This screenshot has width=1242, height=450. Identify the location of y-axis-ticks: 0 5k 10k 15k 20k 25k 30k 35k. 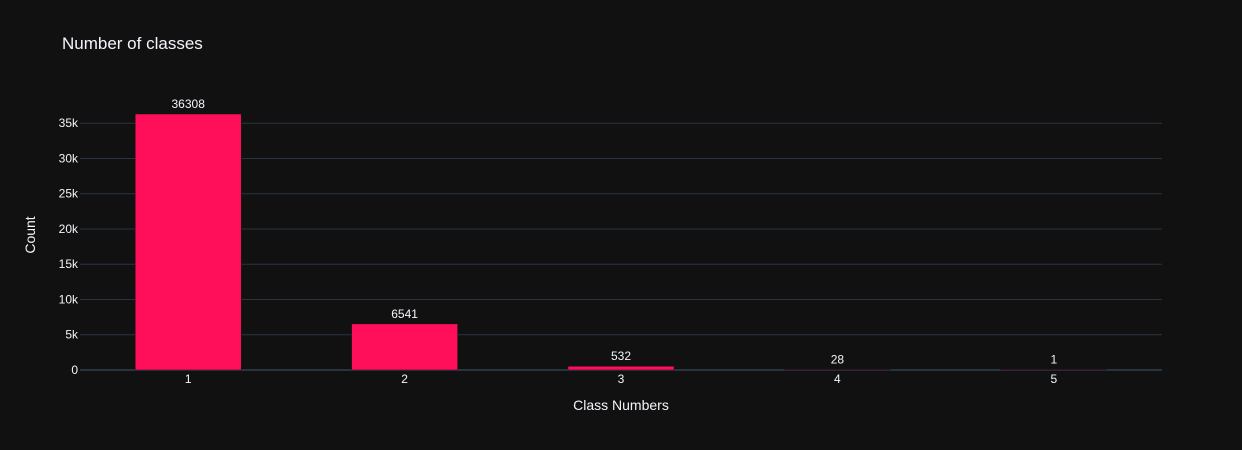
(69, 246).